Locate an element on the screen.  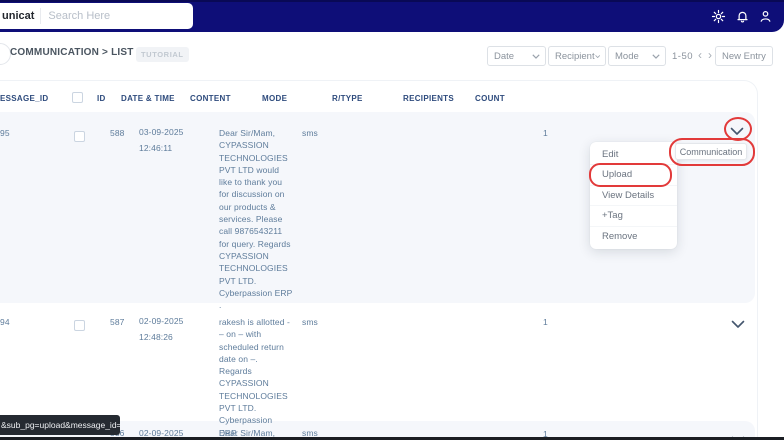
filter-select-recipient-label: Recipient is located at coordinates (575, 56).